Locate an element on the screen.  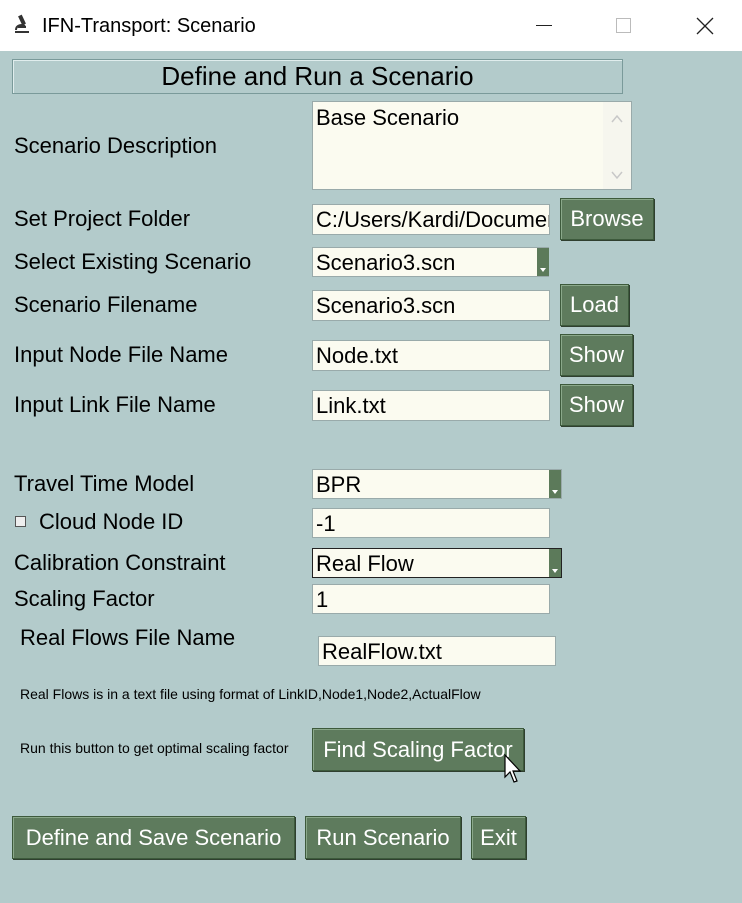
scroll-arrows-icon is located at coordinates (617, 147).